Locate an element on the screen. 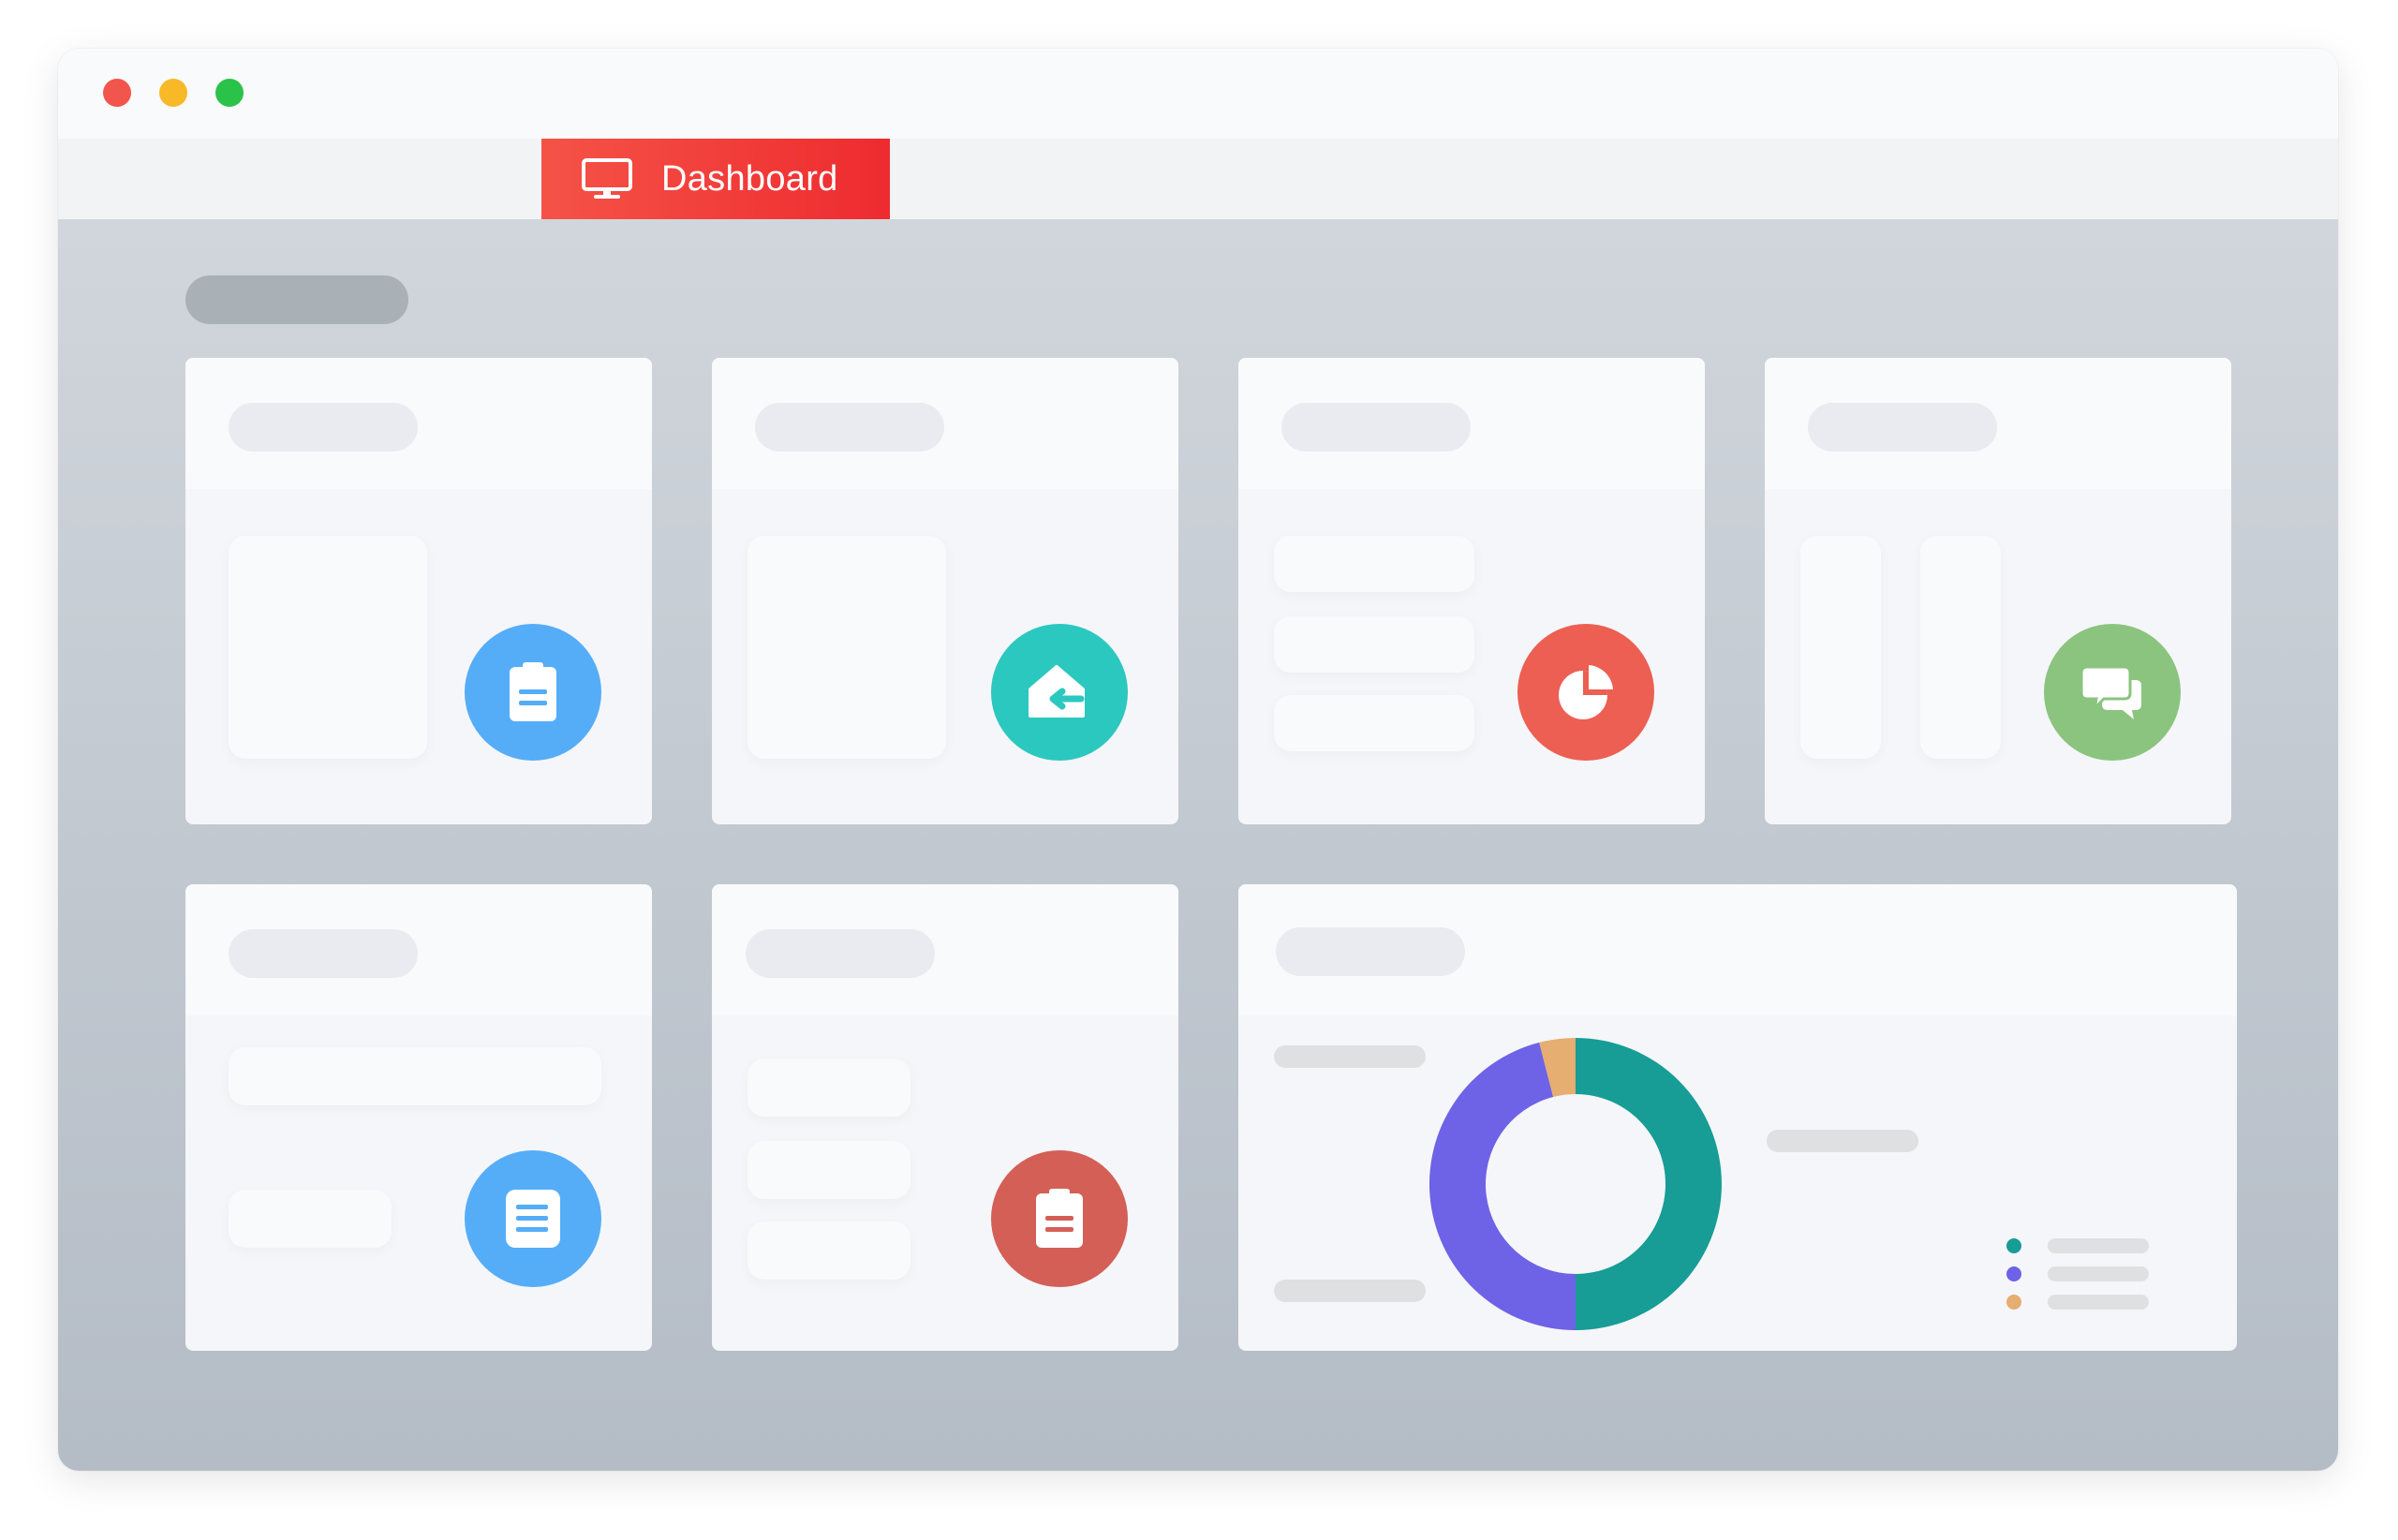 This screenshot has height=1540, width=2398. close-window-button is located at coordinates (117, 93).